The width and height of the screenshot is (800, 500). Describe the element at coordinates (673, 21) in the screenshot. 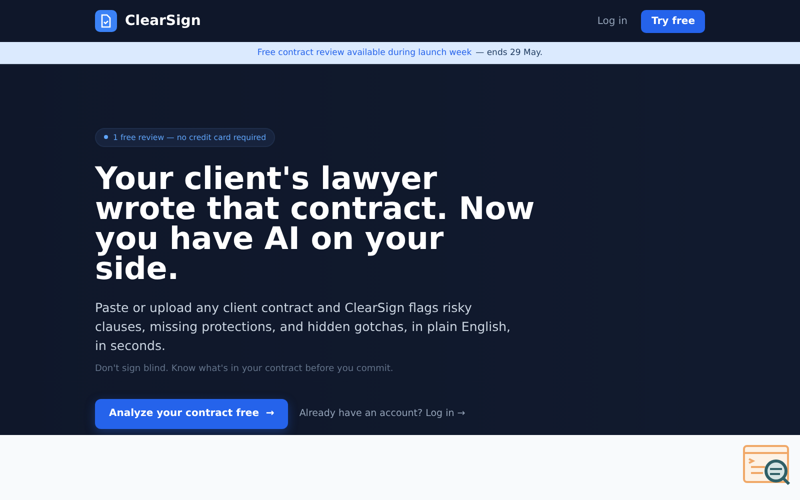

I see `try-free-button: Try free` at that location.